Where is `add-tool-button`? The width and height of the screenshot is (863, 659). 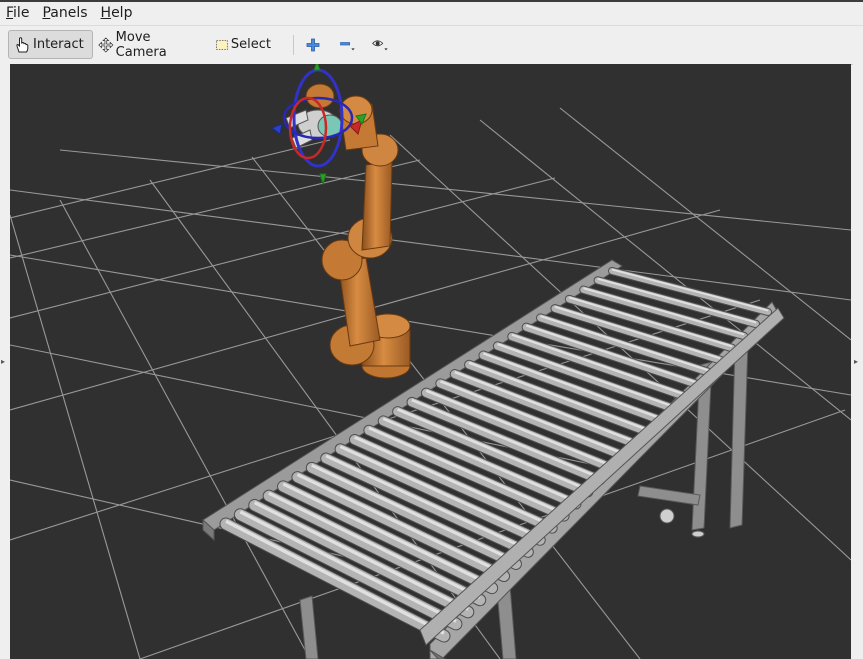 add-tool-button is located at coordinates (313, 44).